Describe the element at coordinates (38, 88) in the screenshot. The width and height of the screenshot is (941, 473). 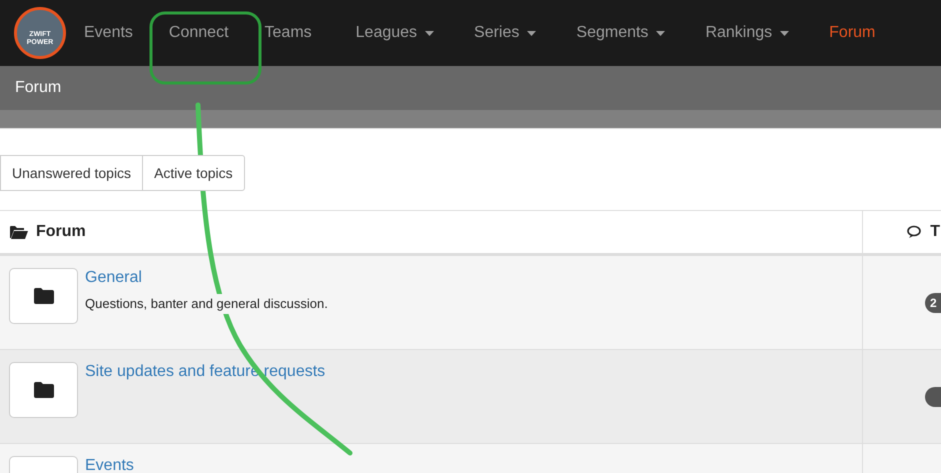
I see `page-title: Forum` at that location.